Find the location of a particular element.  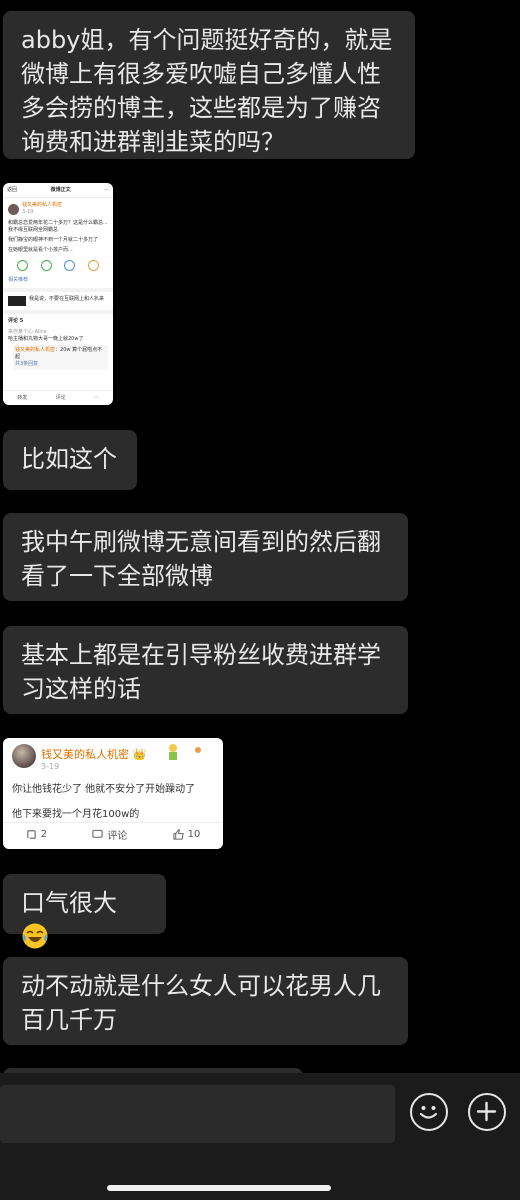

like-action: 10 is located at coordinates (187, 834).